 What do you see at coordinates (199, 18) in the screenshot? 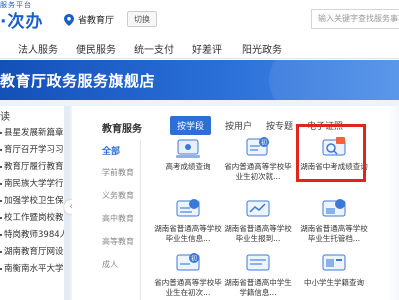
I see `top-header: 服务平台 ·次办 省教育厅 切换 输入关键字查找服务事项` at bounding box center [199, 18].